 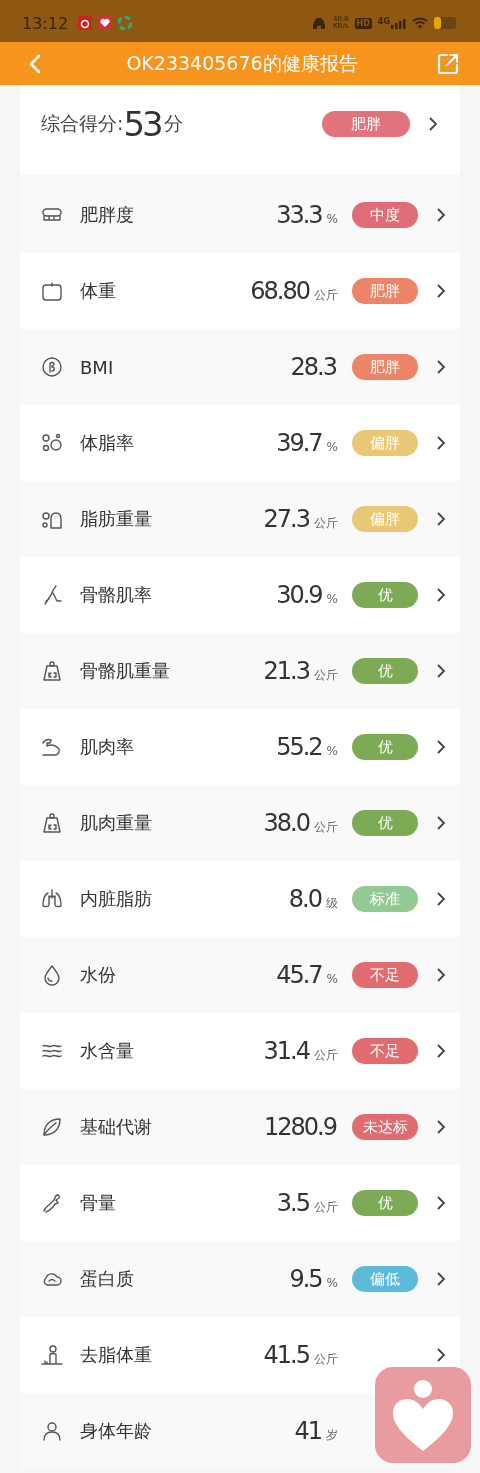 What do you see at coordinates (363, 23) in the screenshot?
I see `hd-label: HD` at bounding box center [363, 23].